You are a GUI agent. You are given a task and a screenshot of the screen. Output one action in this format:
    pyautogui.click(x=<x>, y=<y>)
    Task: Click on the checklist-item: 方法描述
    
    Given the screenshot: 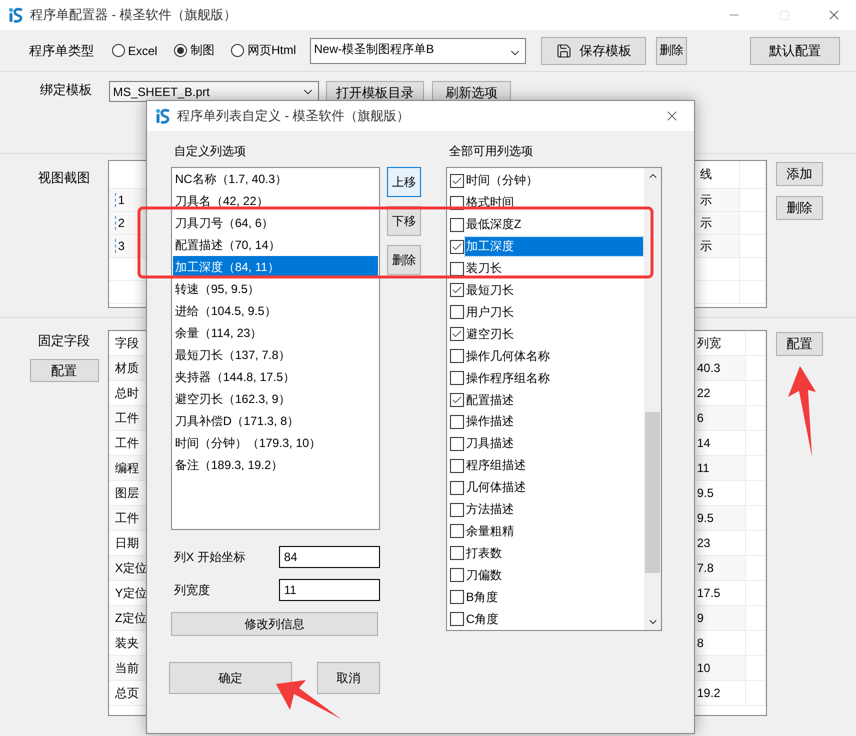 What is the action you would take?
    pyautogui.click(x=490, y=510)
    